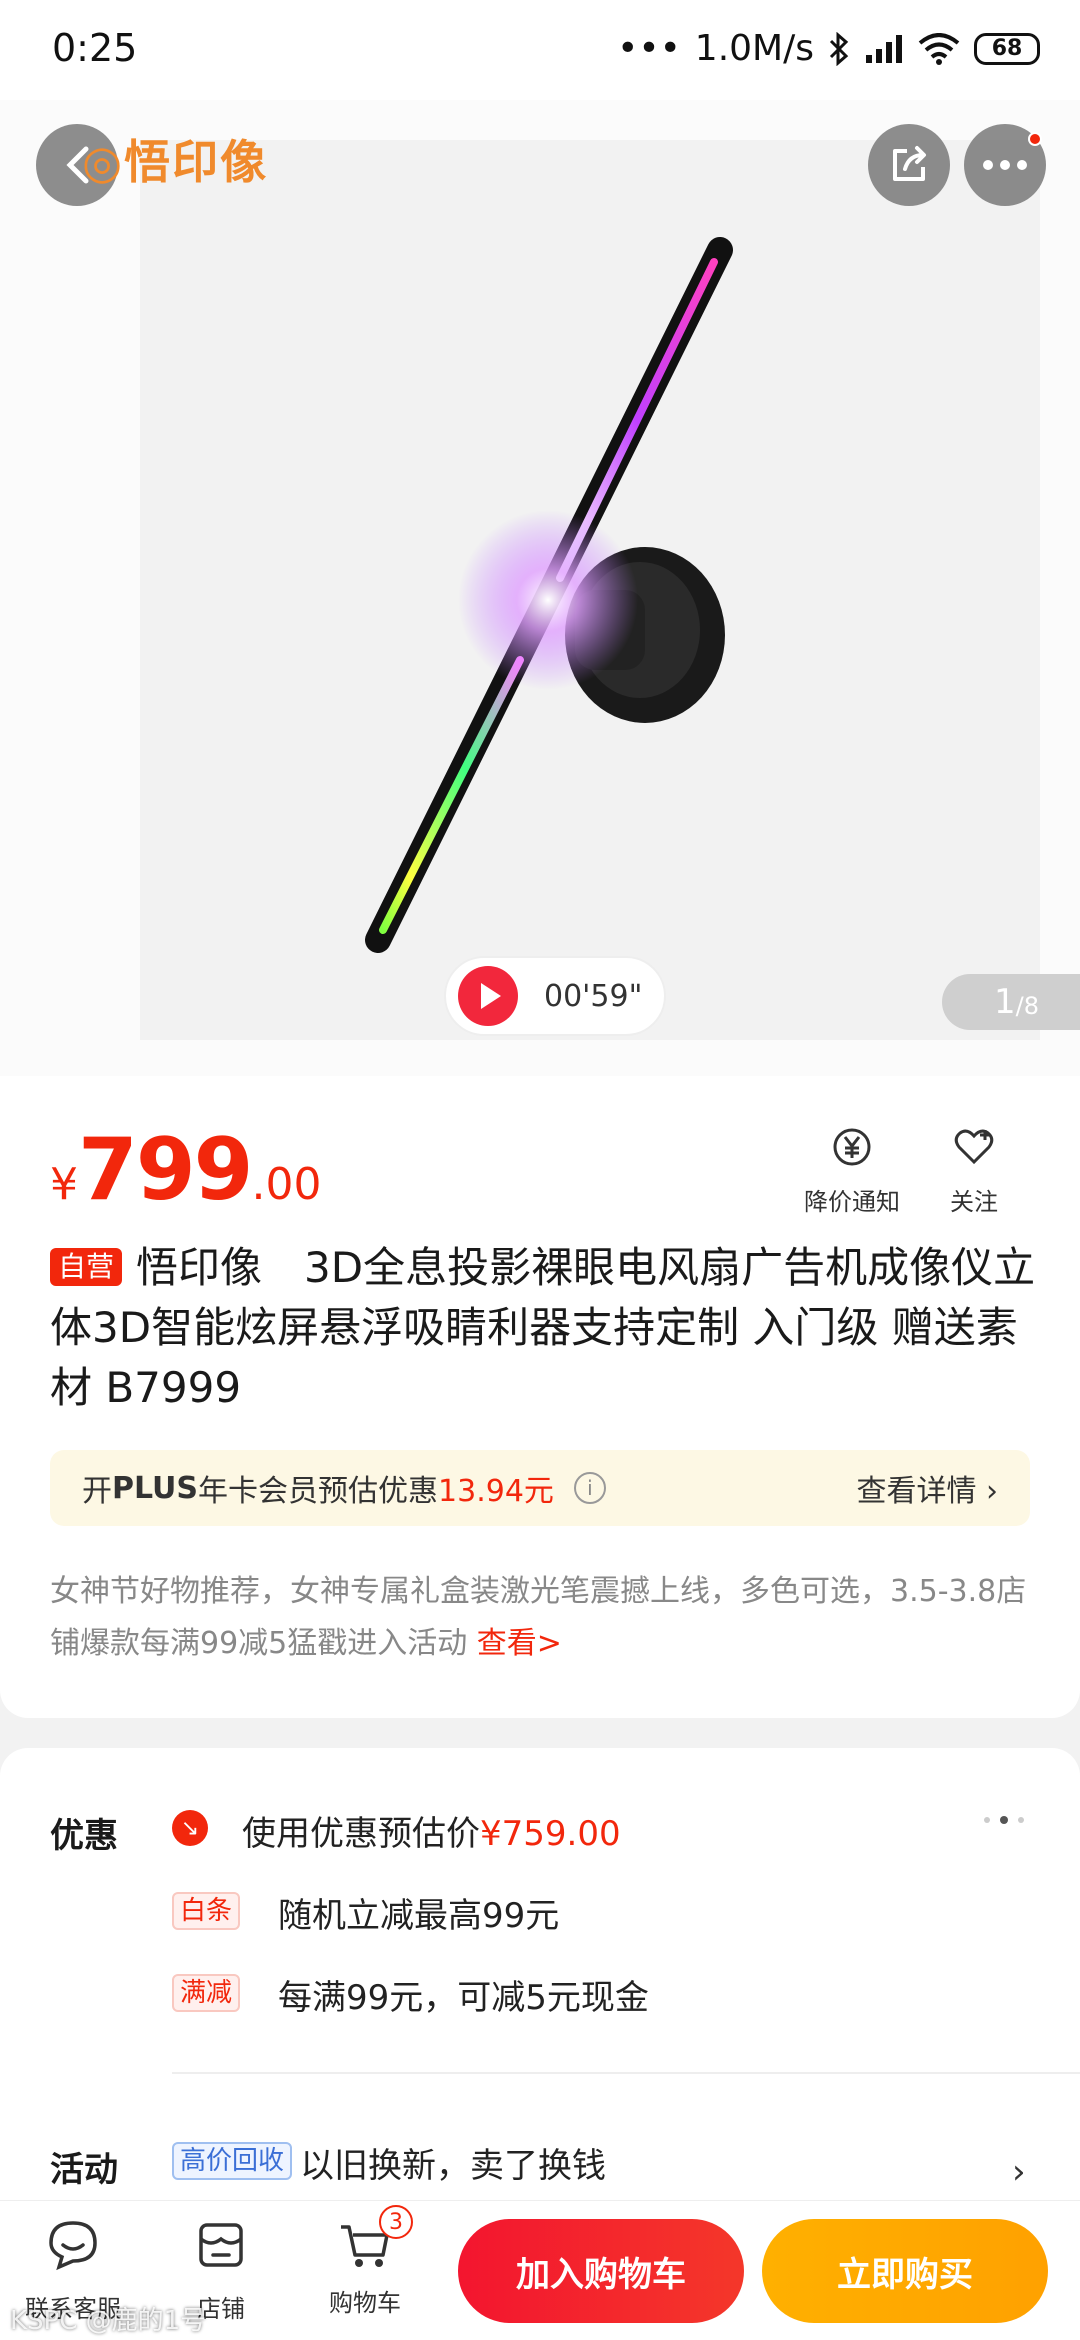  Describe the element at coordinates (927, 1488) in the screenshot. I see `plus-detail-link: 查看详情 ›` at that location.